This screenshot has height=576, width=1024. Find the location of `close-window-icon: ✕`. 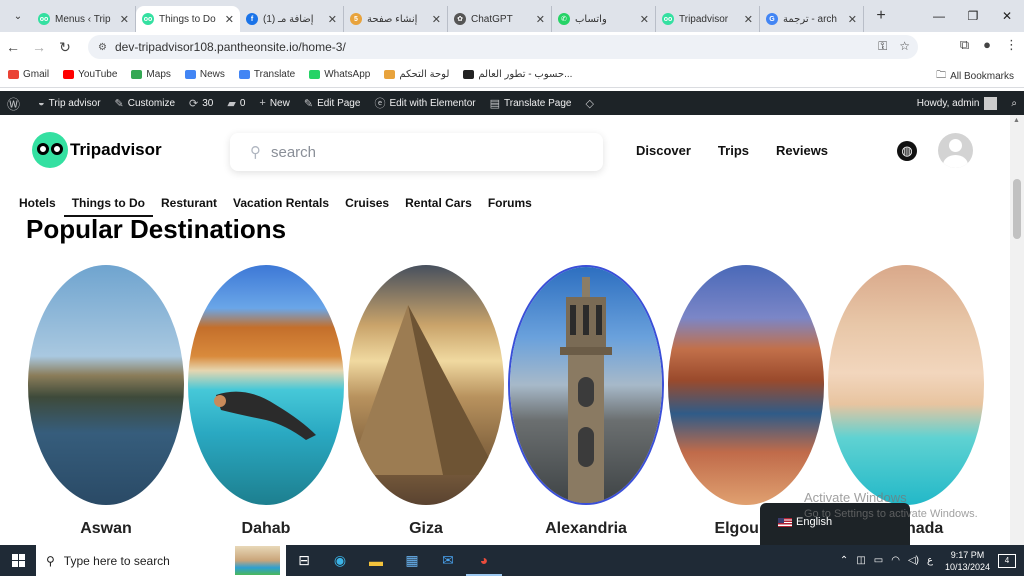

close-window-icon: ✕ is located at coordinates (1007, 16).